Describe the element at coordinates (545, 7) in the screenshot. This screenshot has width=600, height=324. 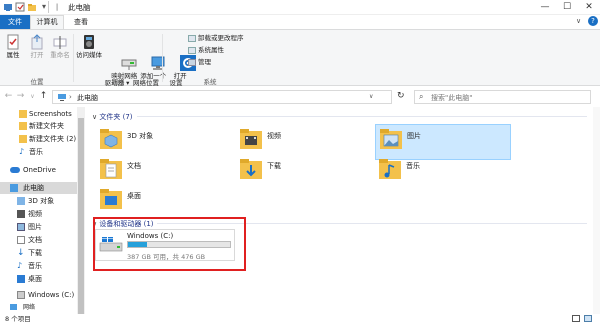
I see `minimize-icon: —` at that location.